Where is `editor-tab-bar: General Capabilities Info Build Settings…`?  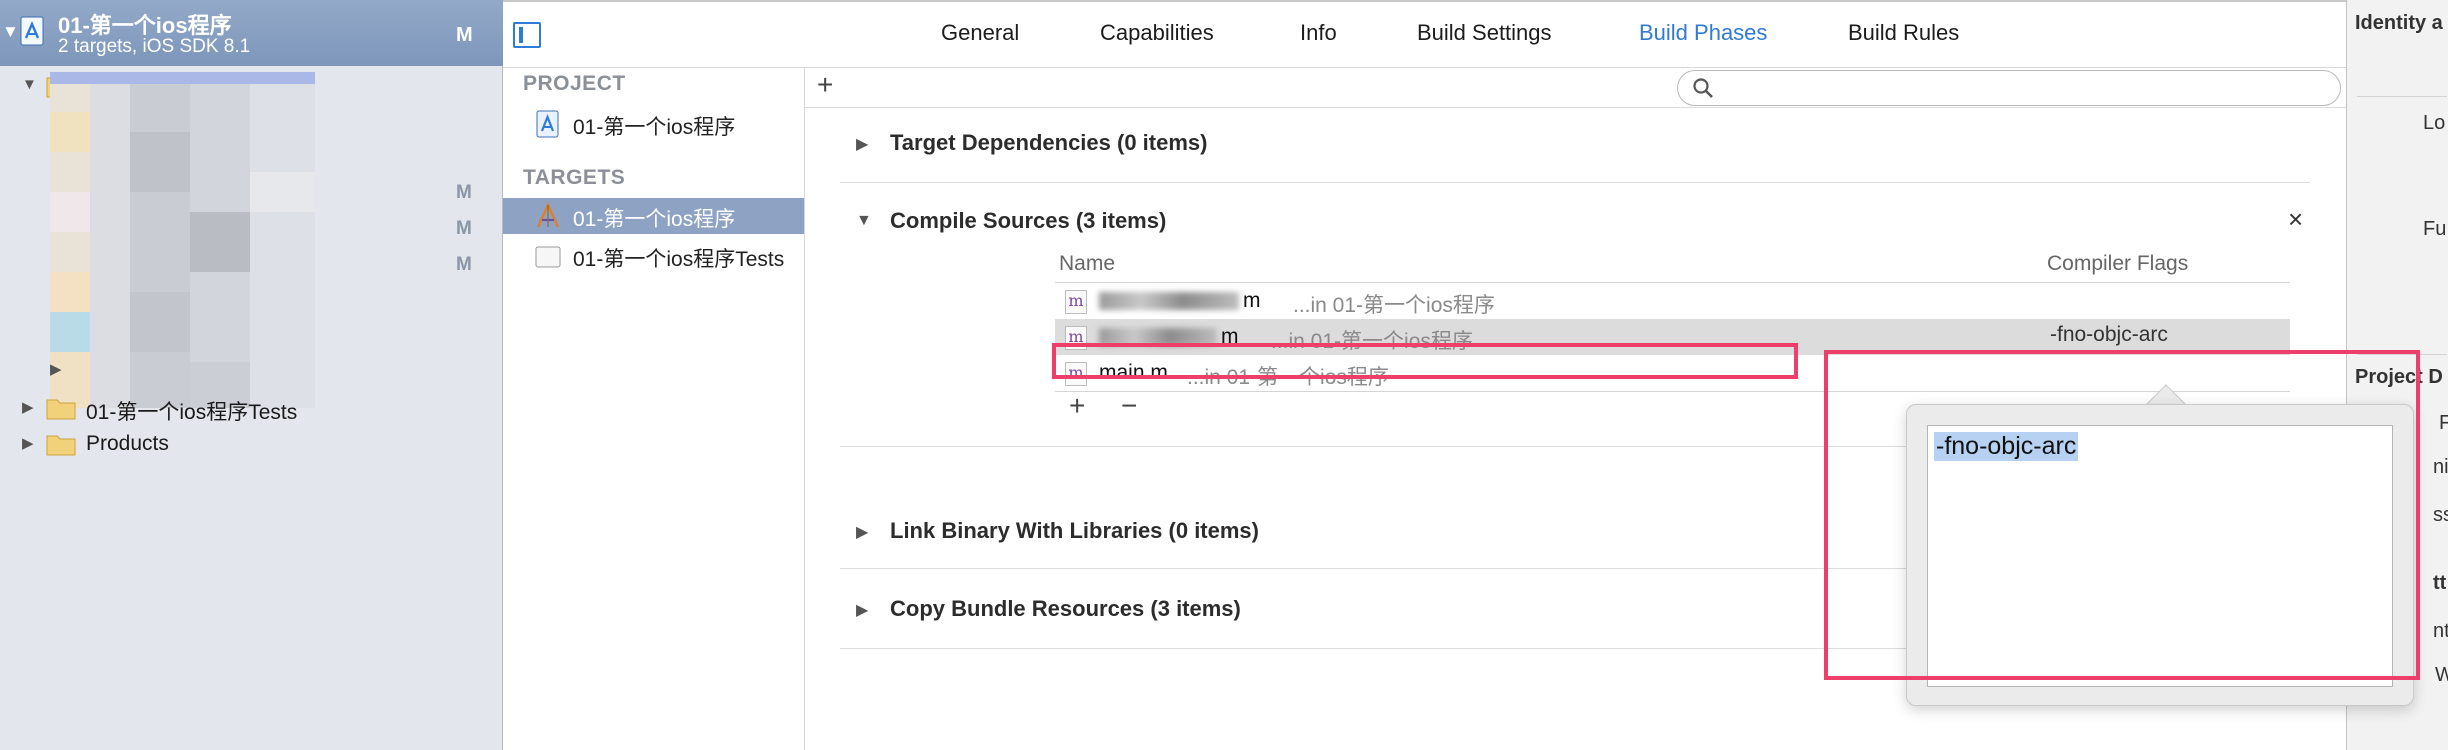
editor-tab-bar: General Capabilities Info Build Settings… is located at coordinates (1424, 34).